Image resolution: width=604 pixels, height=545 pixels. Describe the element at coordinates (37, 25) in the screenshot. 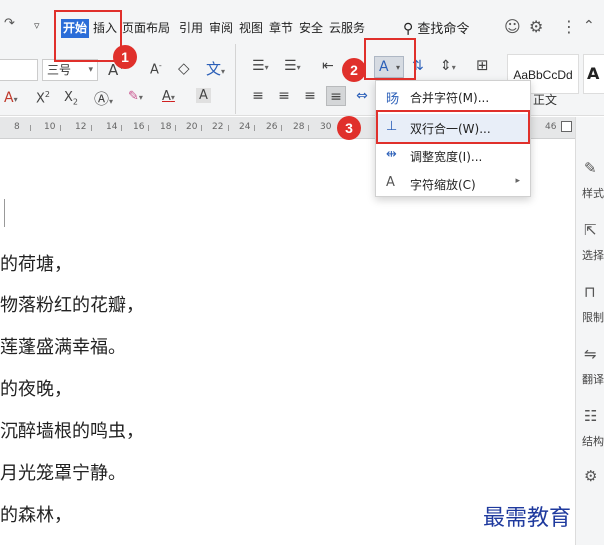

I see `quick-access-dropdown-icon: ▿` at that location.